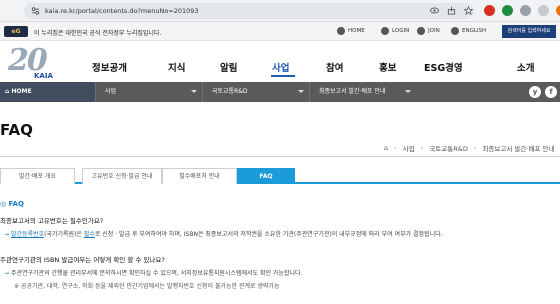 The height and width of the screenshot is (304, 560). I want to click on sub-navigation-bar: ⌂ HOME 사업 국토교통R&D 최종보고서 발간·배포 안내 y f, so click(280, 92).